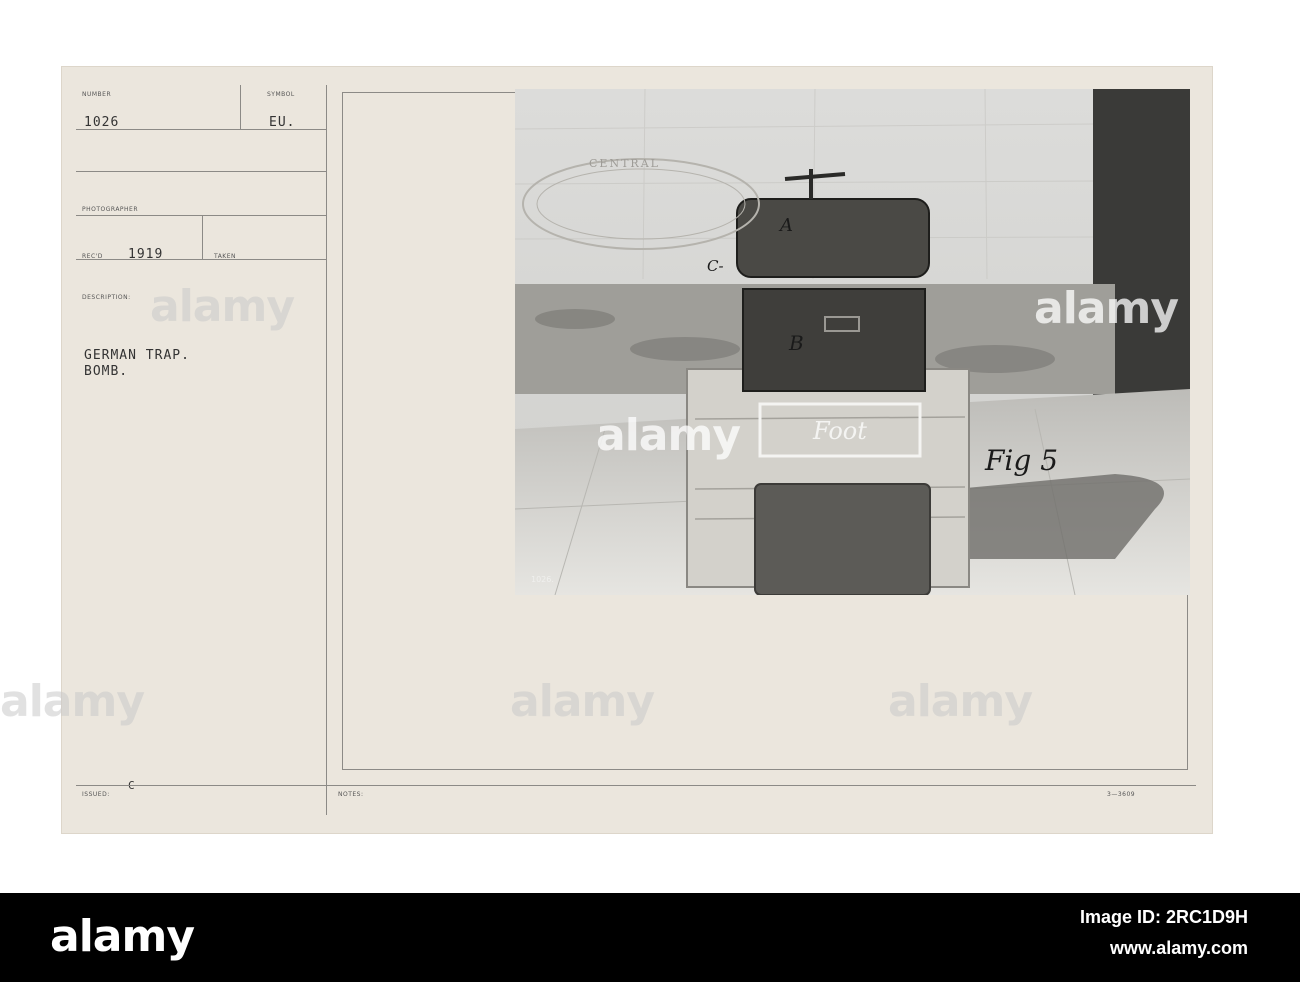 Image resolution: width=1300 pixels, height=982 pixels. I want to click on description-line1: GERMAN TRAP., so click(137, 355).